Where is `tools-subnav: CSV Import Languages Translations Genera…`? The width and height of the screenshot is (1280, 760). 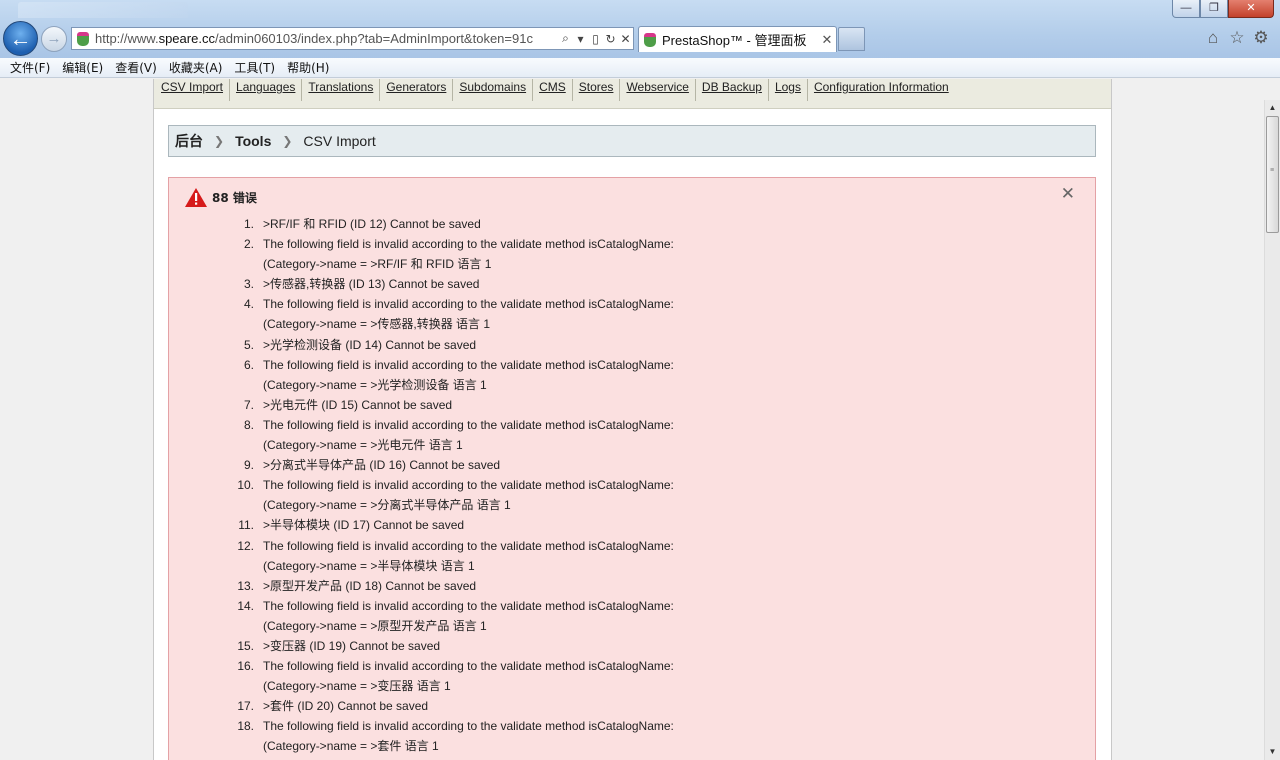
tools-subnav: CSV Import Languages Translations Genera… is located at coordinates (632, 94).